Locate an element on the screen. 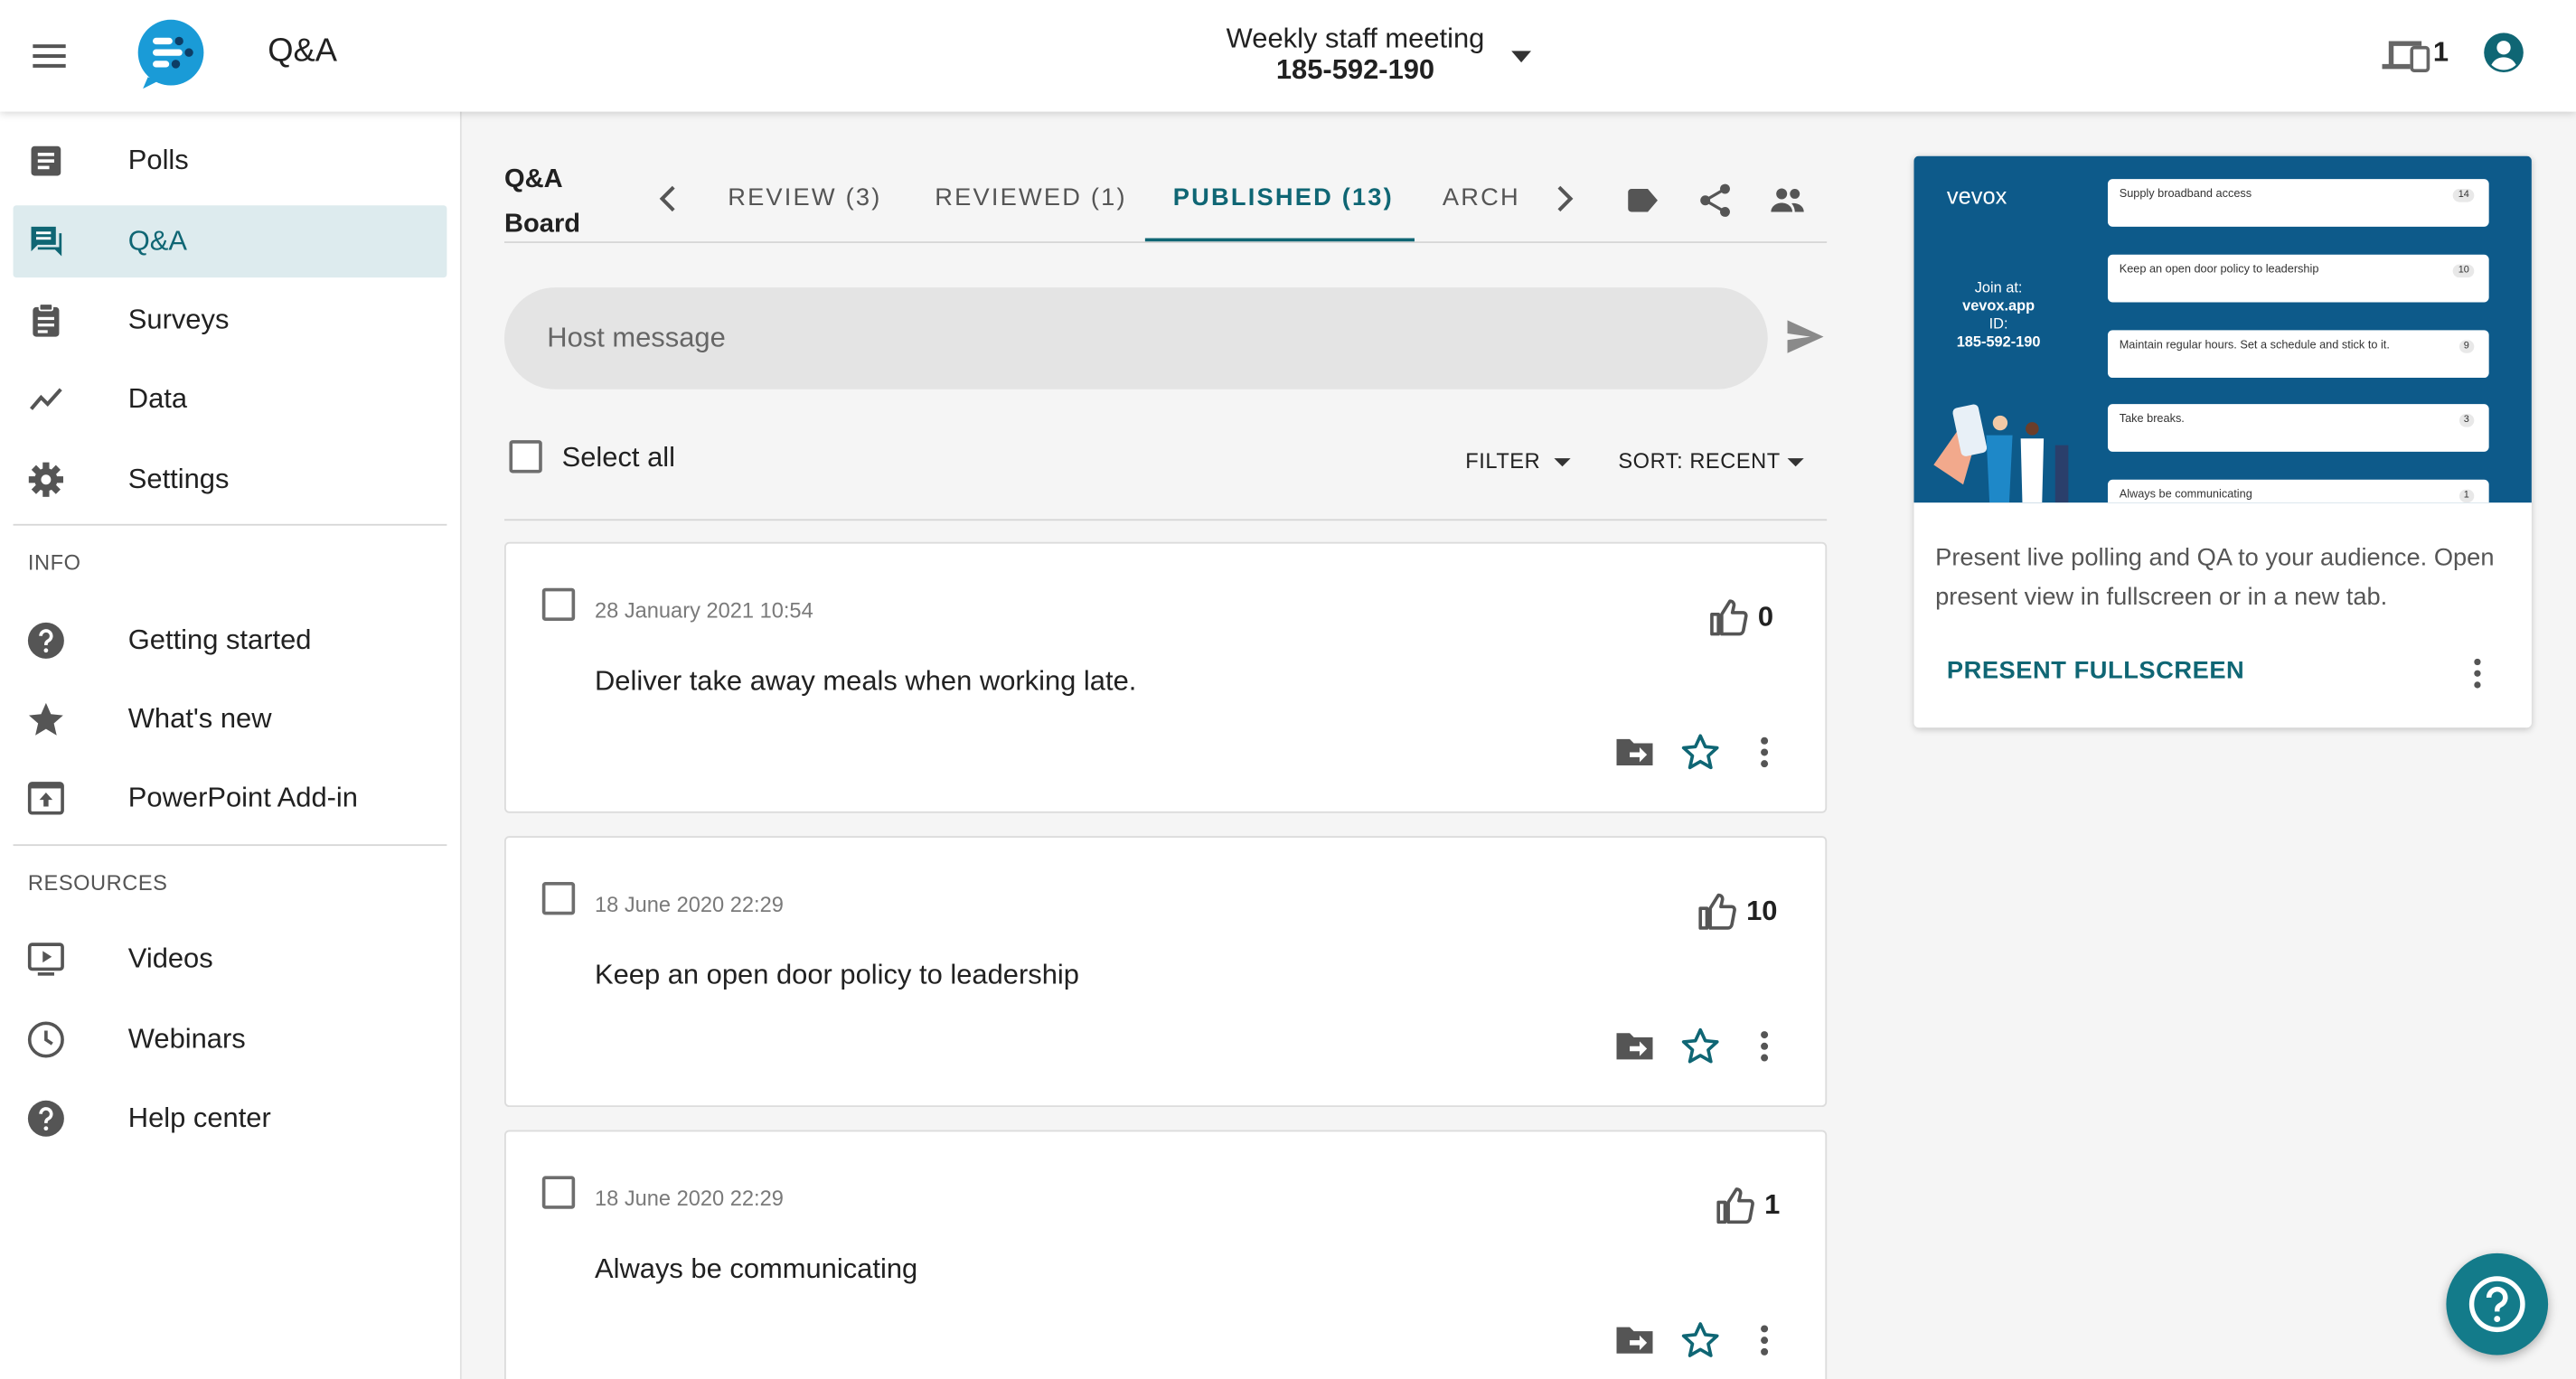 This screenshot has height=1379, width=2576. sidebar-item-label: What's new is located at coordinates (199, 718).